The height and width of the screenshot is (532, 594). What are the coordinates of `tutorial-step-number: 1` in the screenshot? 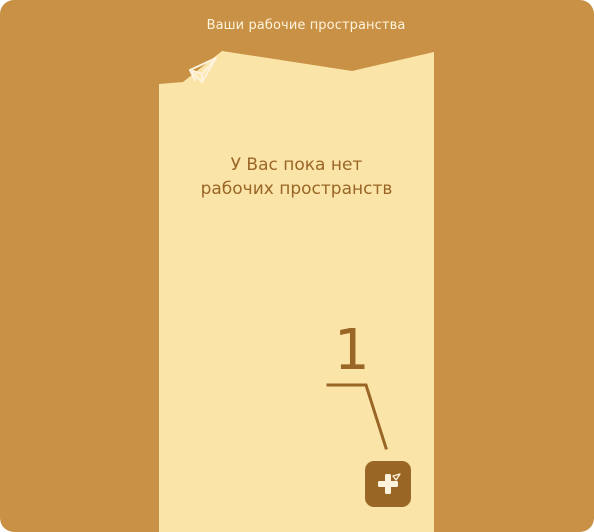 It's located at (352, 350).